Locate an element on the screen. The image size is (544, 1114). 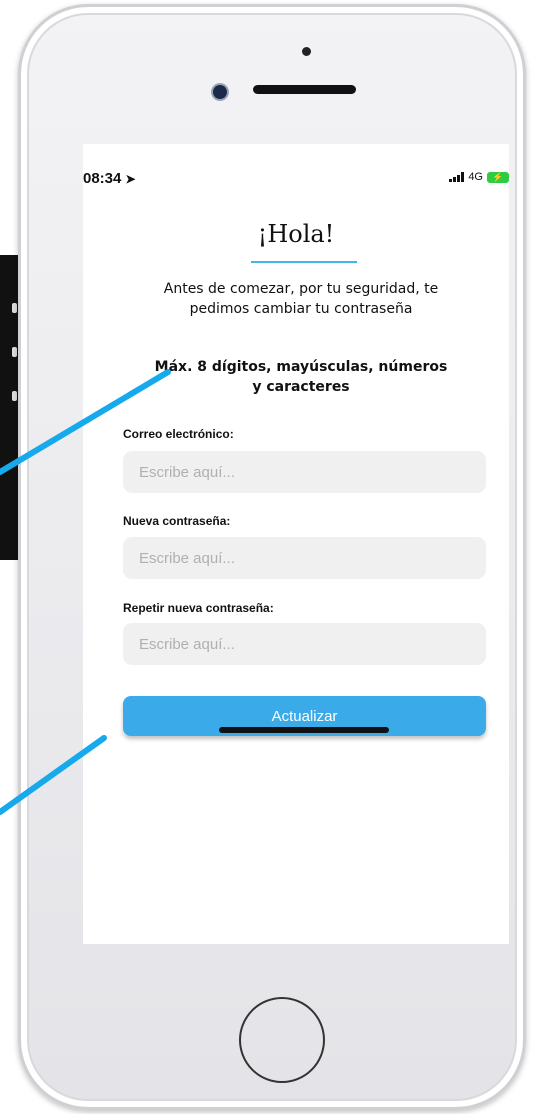
callout-lines is located at coordinates (85, 592).